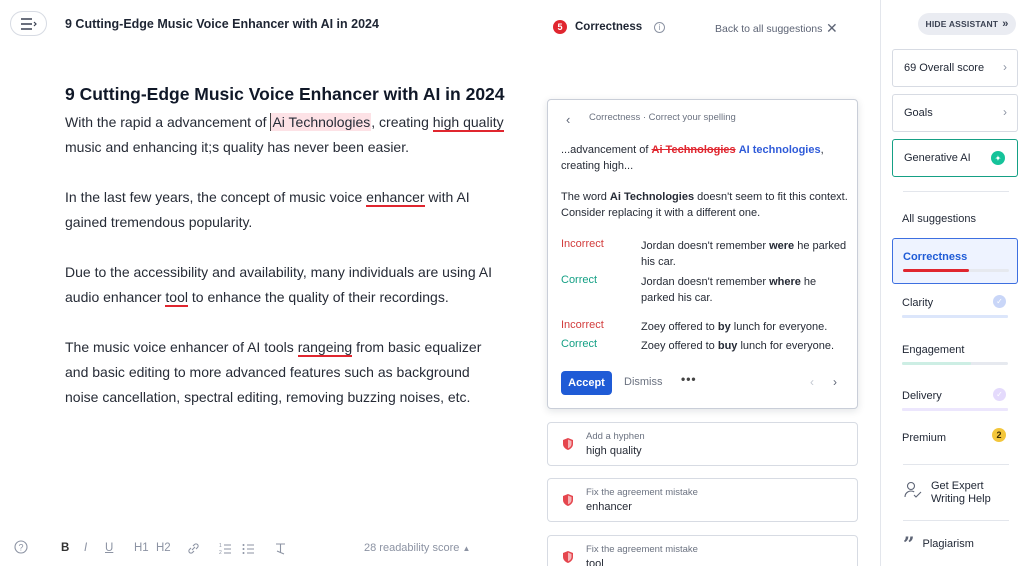 This screenshot has width=1024, height=566. I want to click on readability-label: 28 readability score, so click(412, 548).